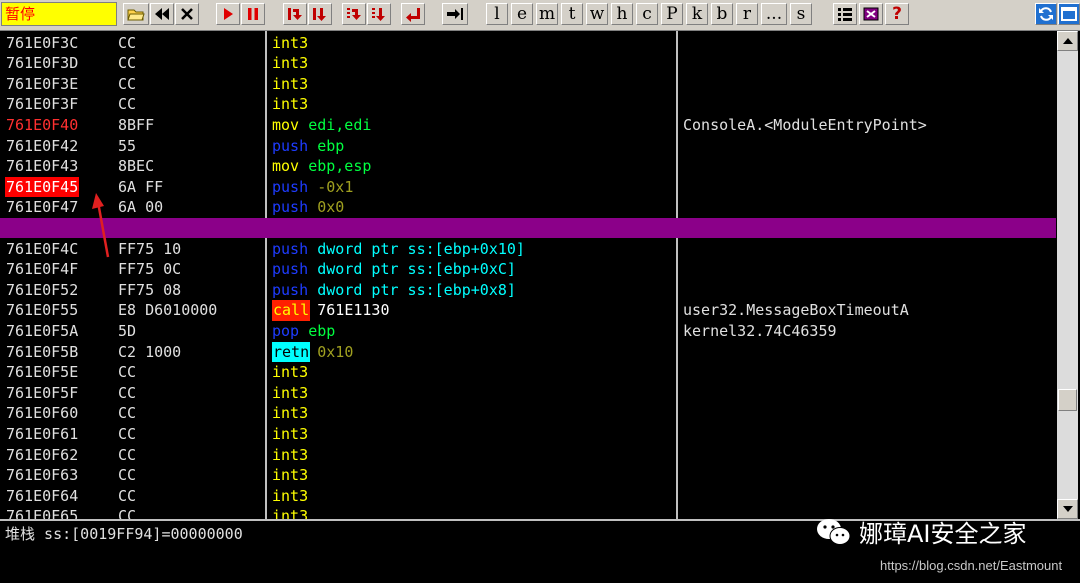  I want to click on disasm-row: 761E0F5A 5D, so click(132, 331).